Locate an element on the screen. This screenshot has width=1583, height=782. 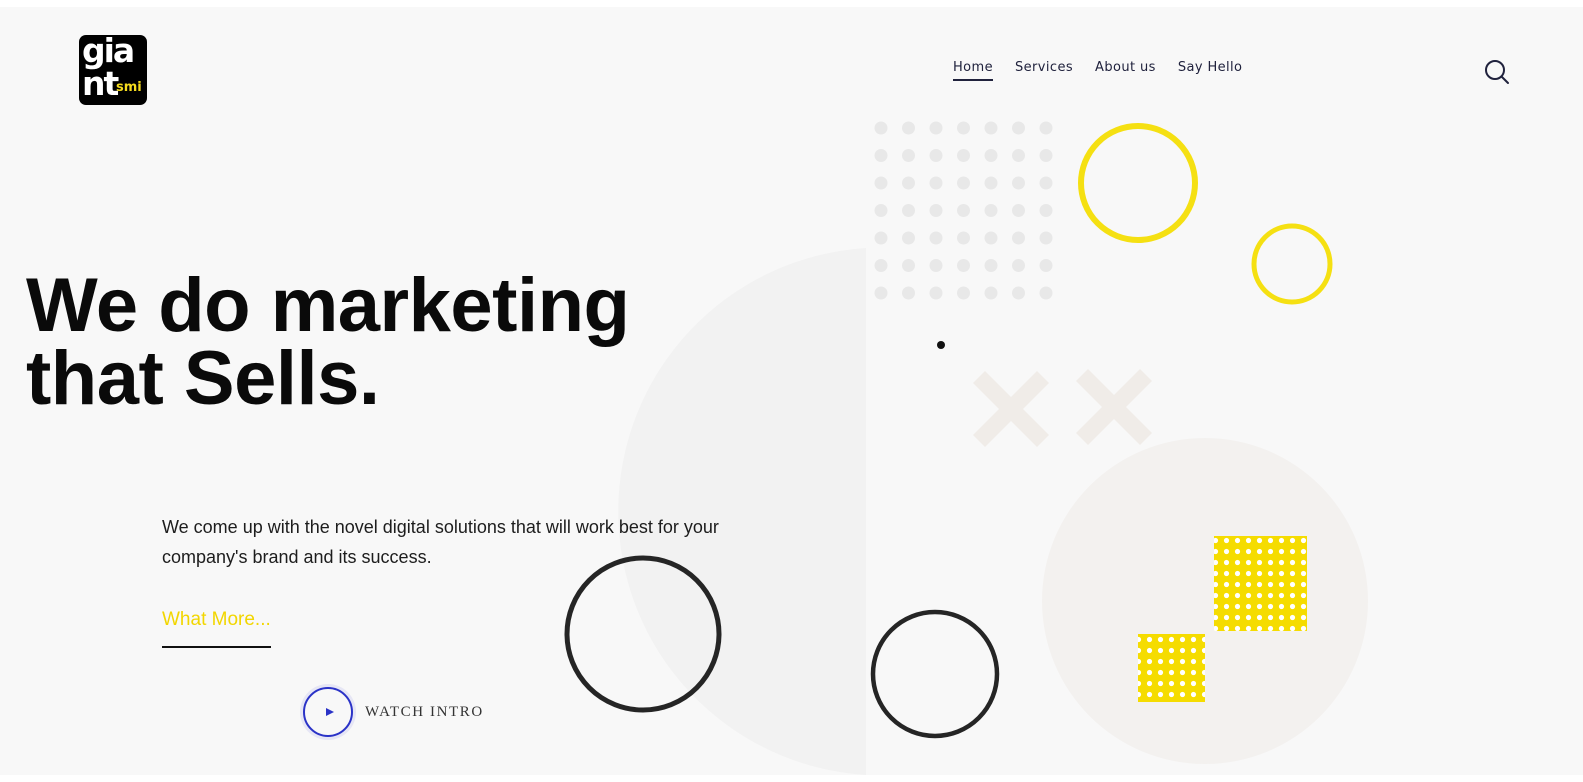
black-ring-small is located at coordinates (935, 674).